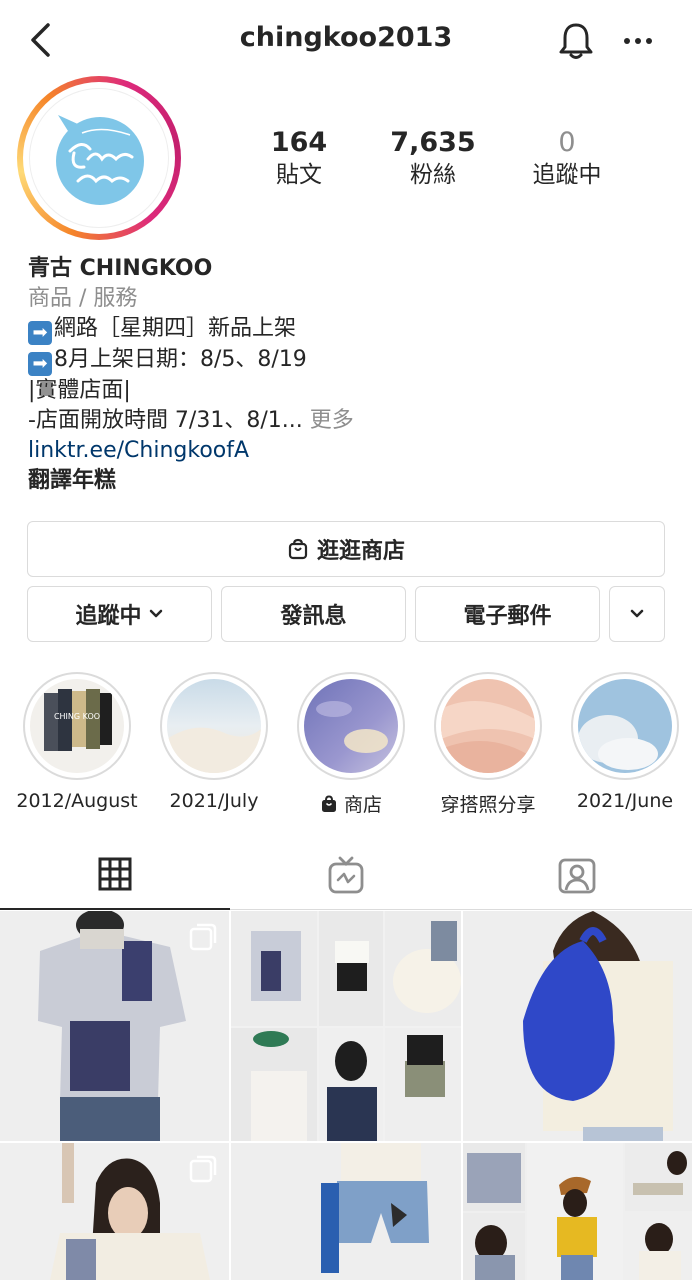  What do you see at coordinates (567, 142) in the screenshot?
I see `stat-following-count: 0` at bounding box center [567, 142].